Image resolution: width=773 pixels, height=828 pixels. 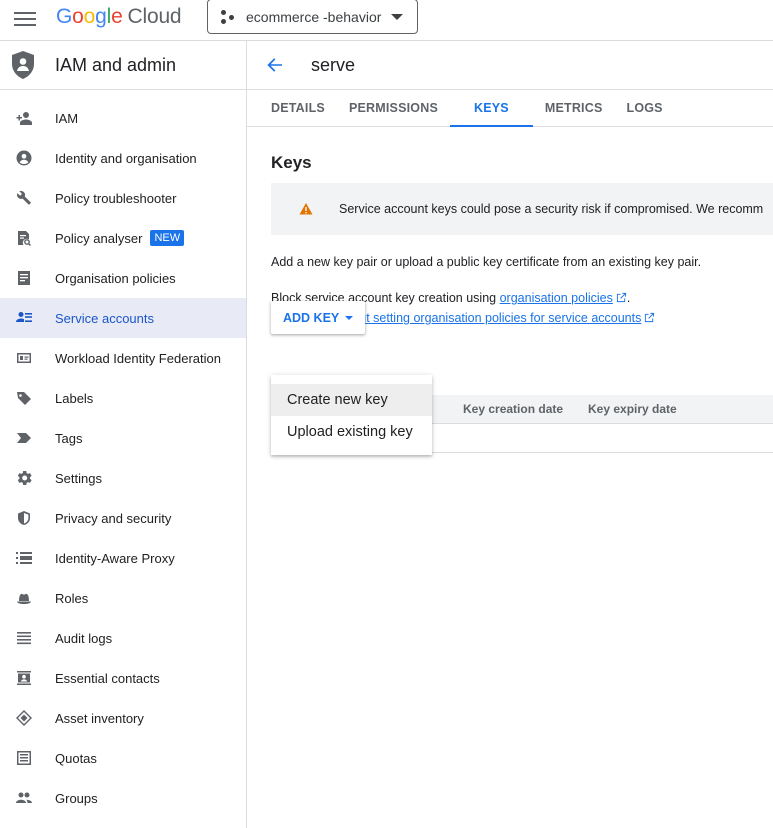 What do you see at coordinates (23, 238) in the screenshot?
I see `policy-analyser-icon` at bounding box center [23, 238].